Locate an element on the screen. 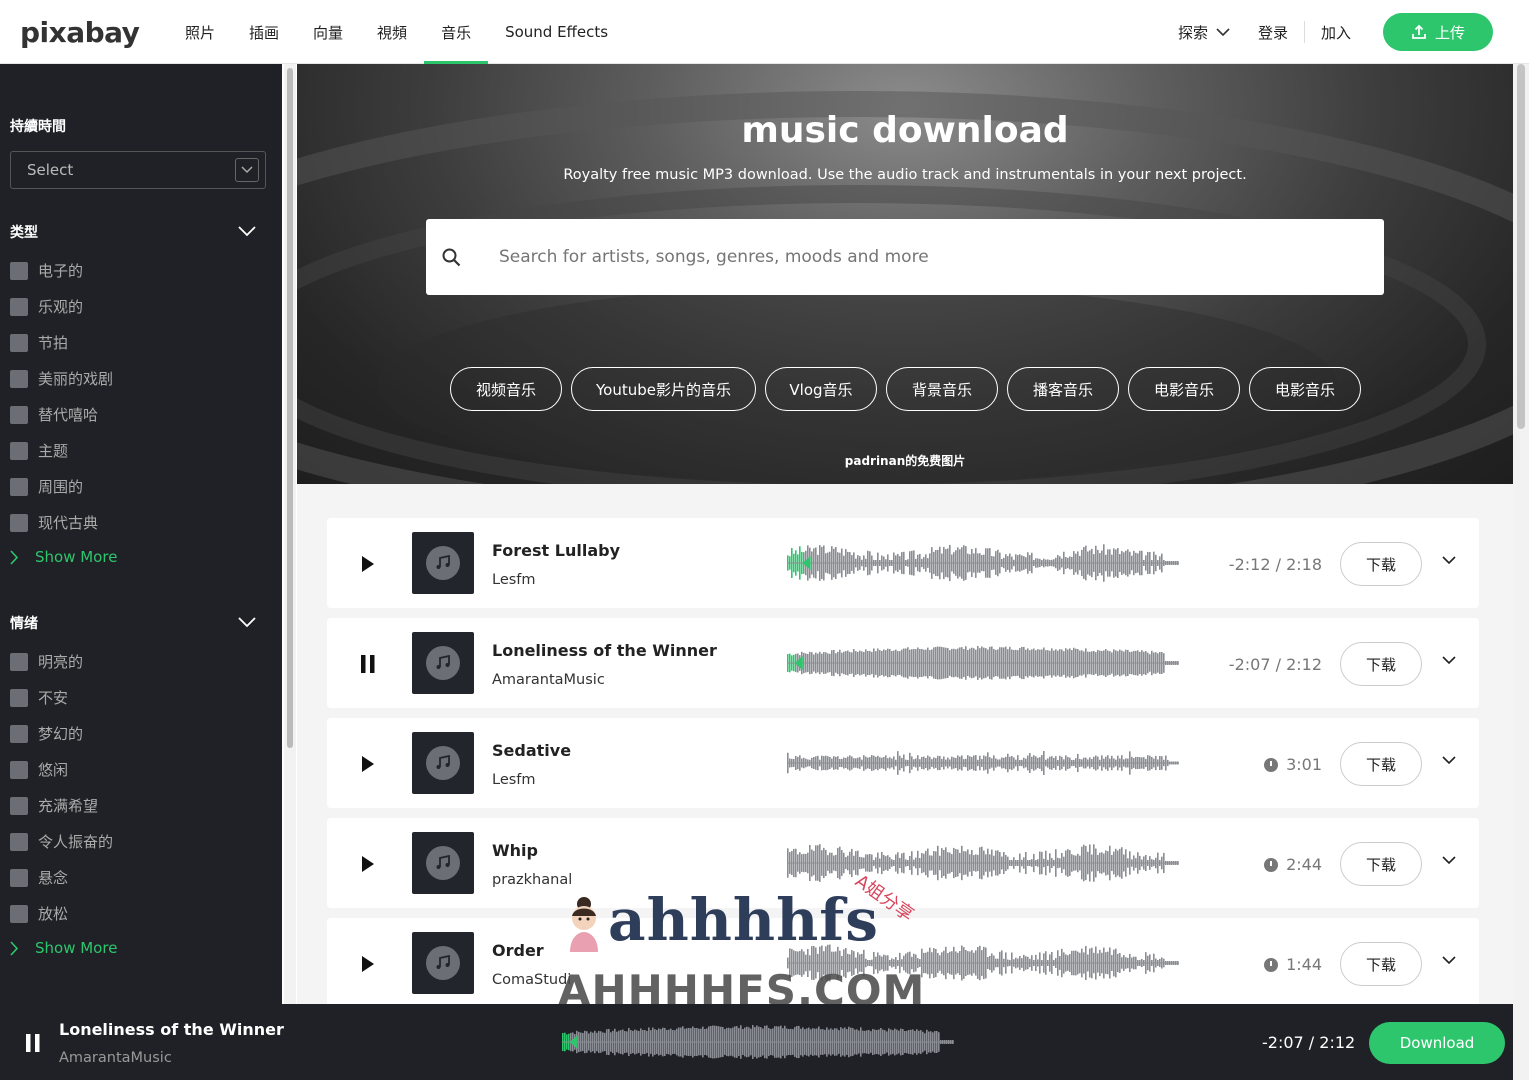 The width and height of the screenshot is (1529, 1080). mood-checkbox: 放松 is located at coordinates (39, 913).